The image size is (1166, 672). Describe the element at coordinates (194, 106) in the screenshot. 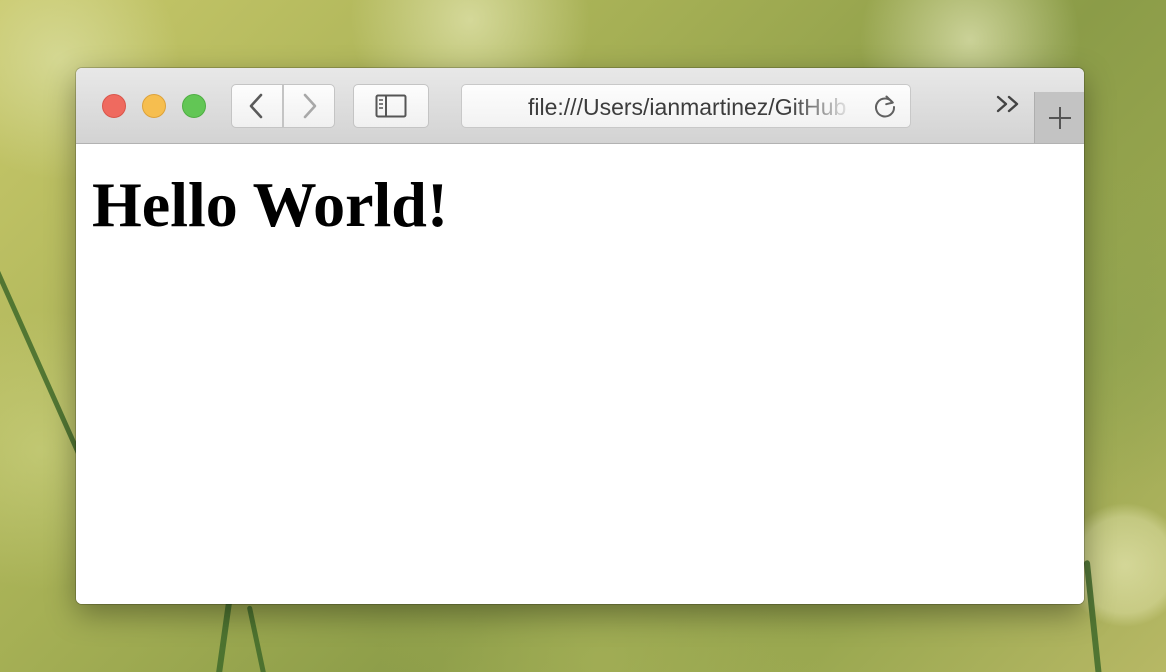

I see `zoom-window-button` at that location.